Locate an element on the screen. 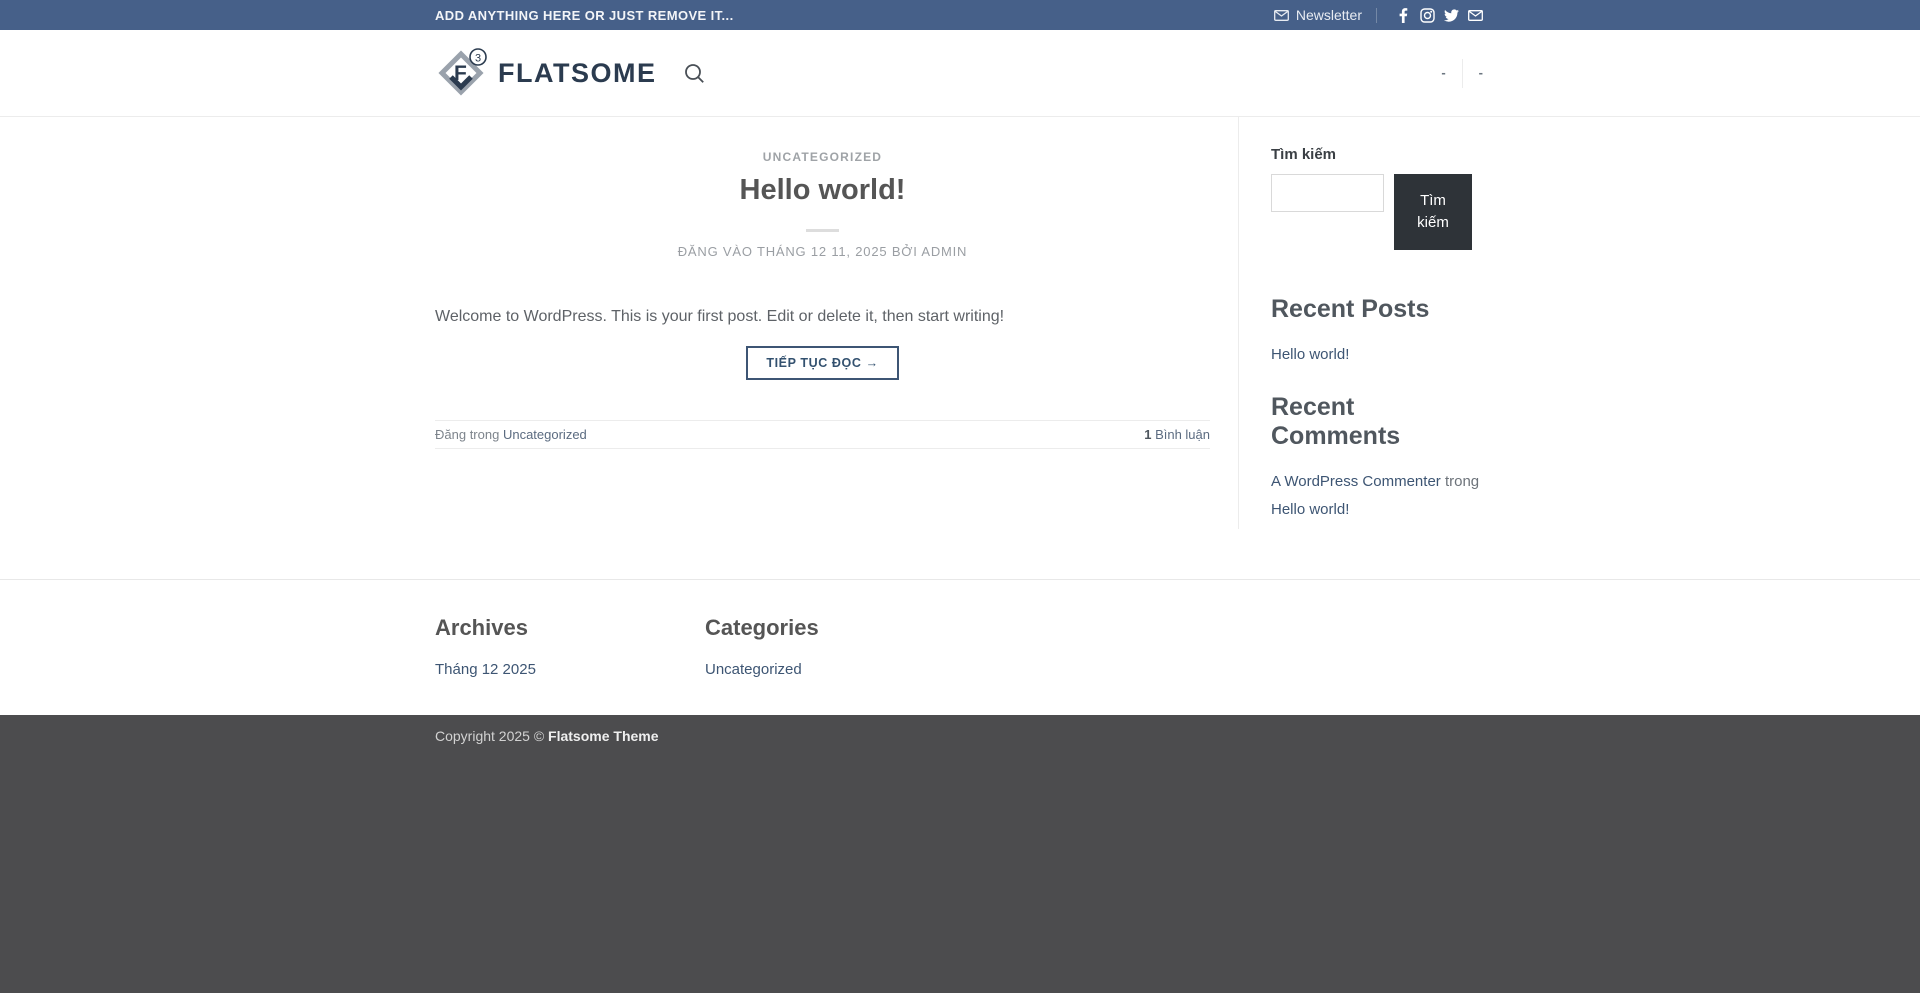 The height and width of the screenshot is (993, 1920). newsletter-link: Newsletter is located at coordinates (1317, 15).